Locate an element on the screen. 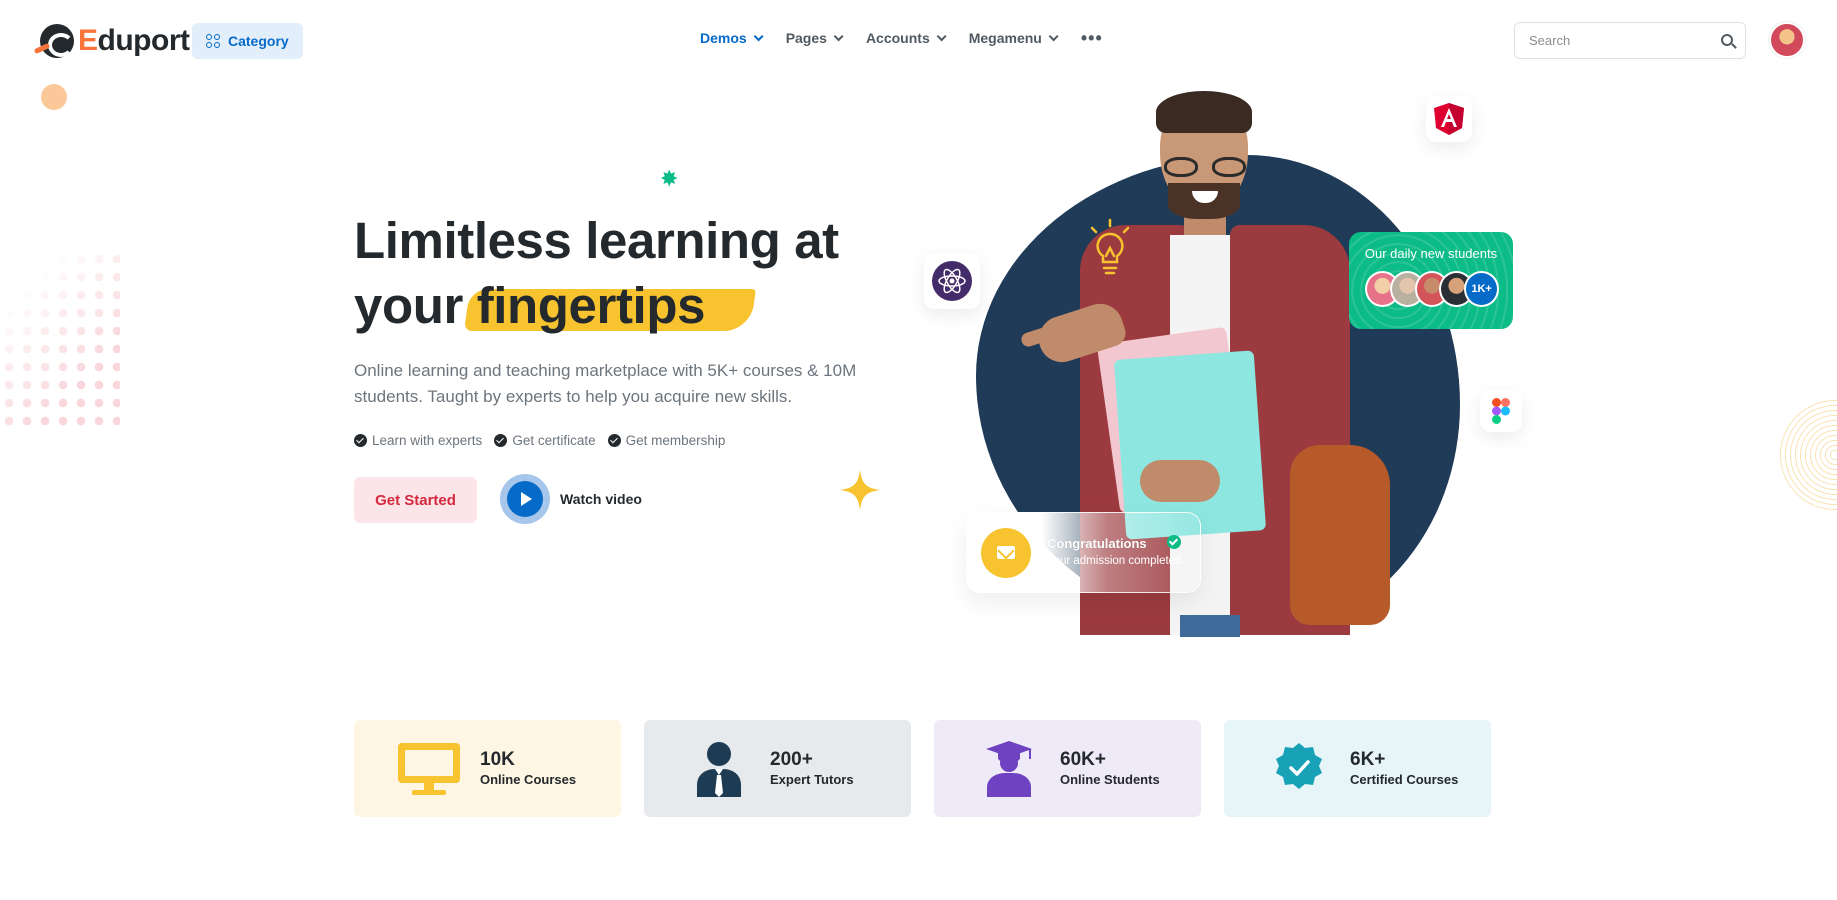 The height and width of the screenshot is (900, 1837). watch-video-link: Watch video is located at coordinates (571, 499).